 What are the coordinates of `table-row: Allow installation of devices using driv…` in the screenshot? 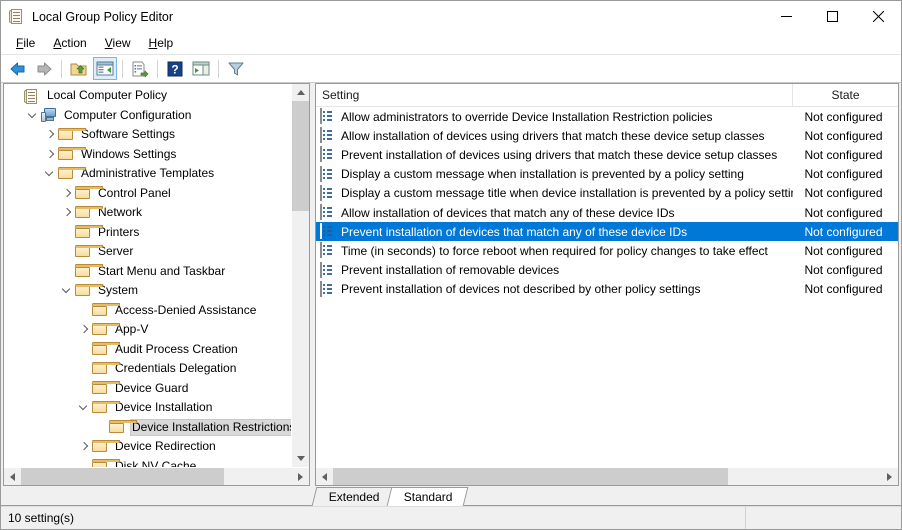 It's located at (607, 135).